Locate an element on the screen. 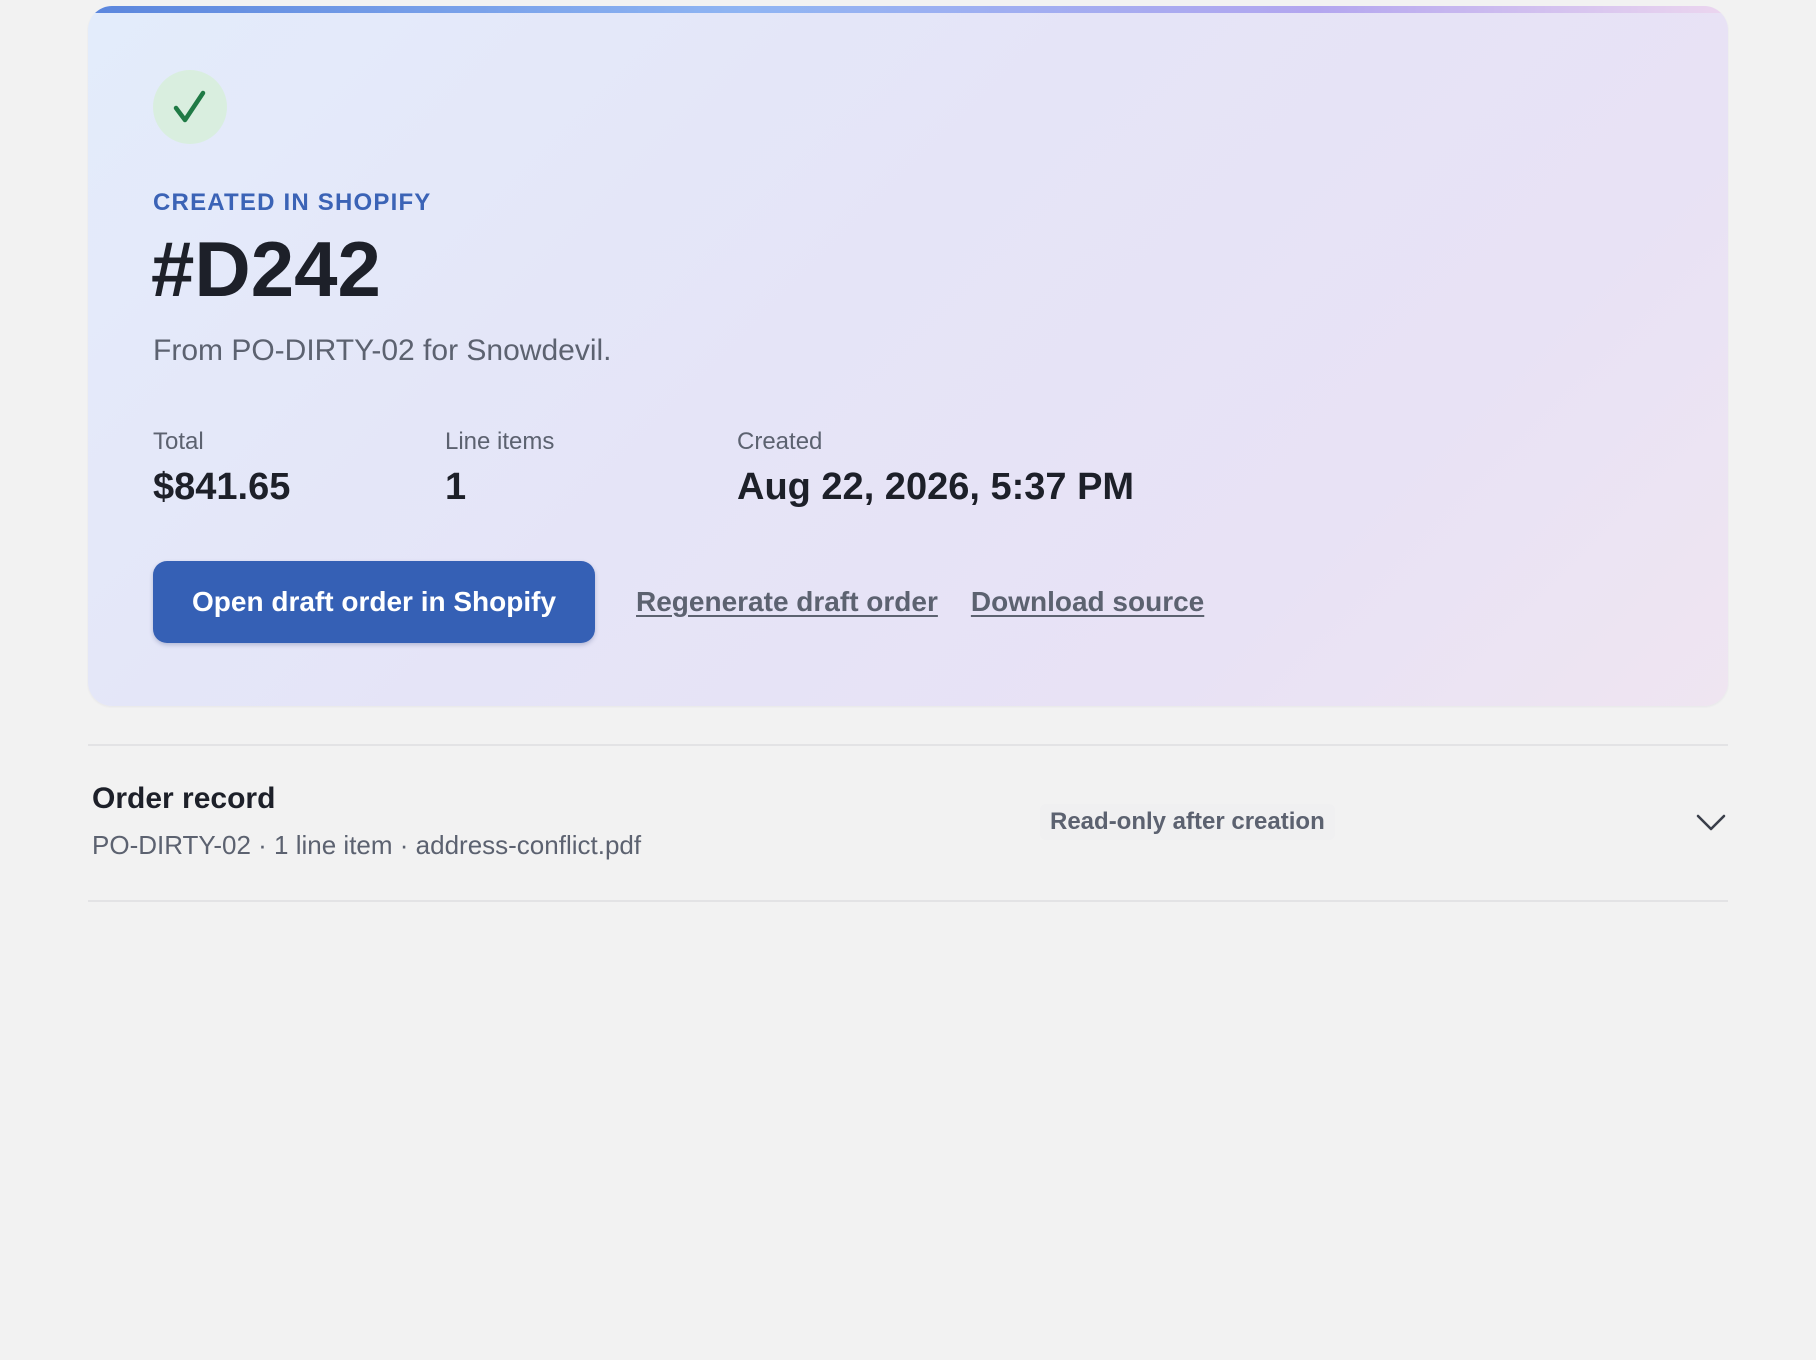 The height and width of the screenshot is (1360, 1816). stat-total: Total $841.65 is located at coordinates (299, 468).